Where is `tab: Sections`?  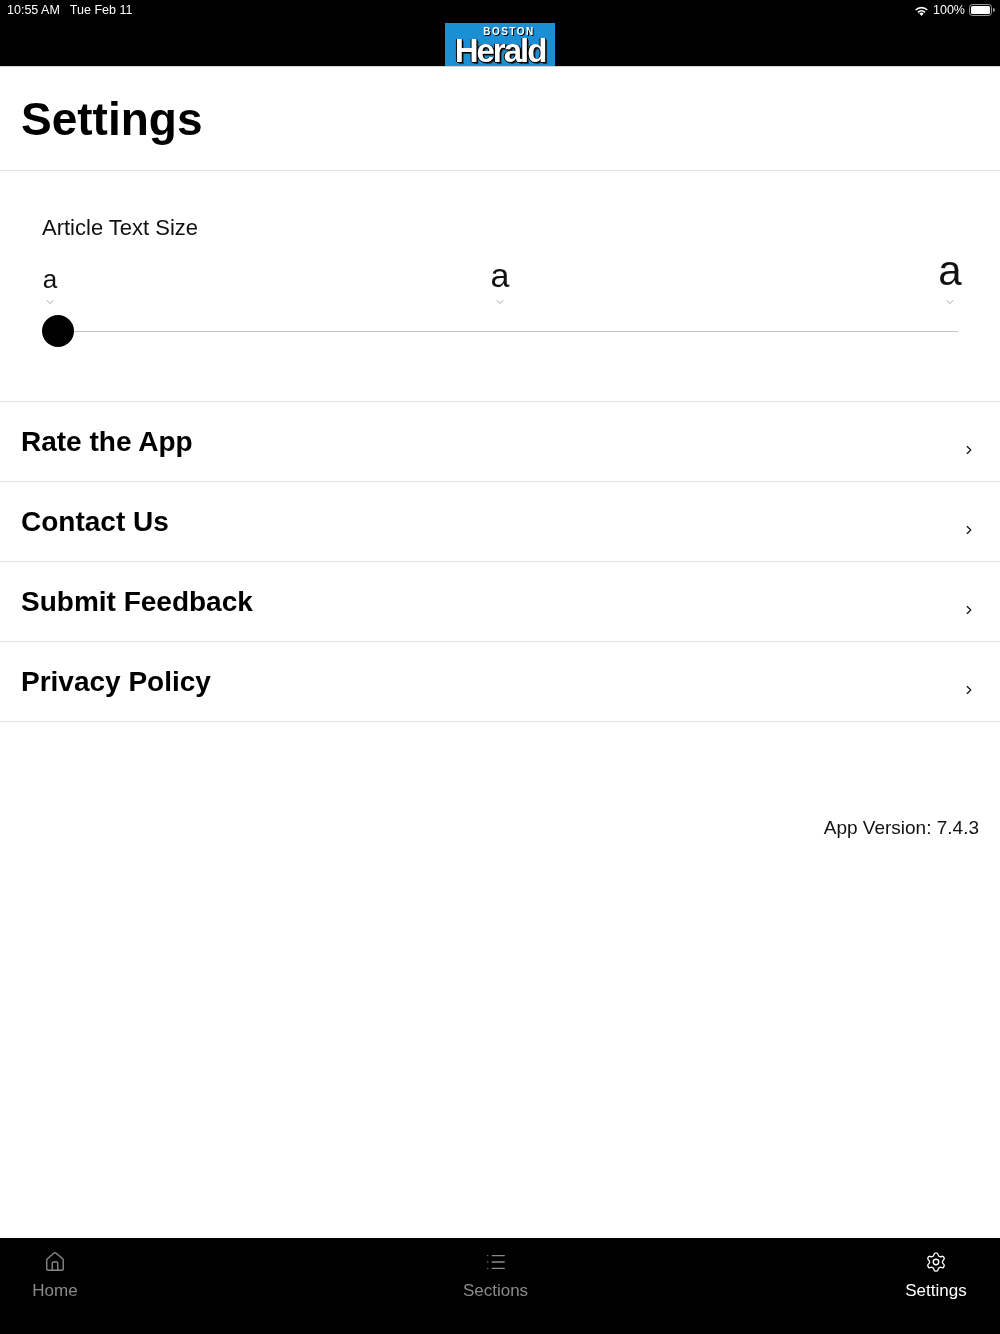 tab: Sections is located at coordinates (495, 1269).